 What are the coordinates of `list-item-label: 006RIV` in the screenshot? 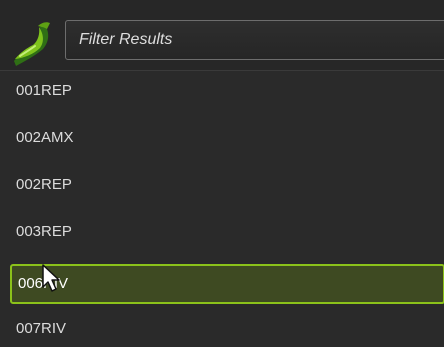 It's located at (43, 283).